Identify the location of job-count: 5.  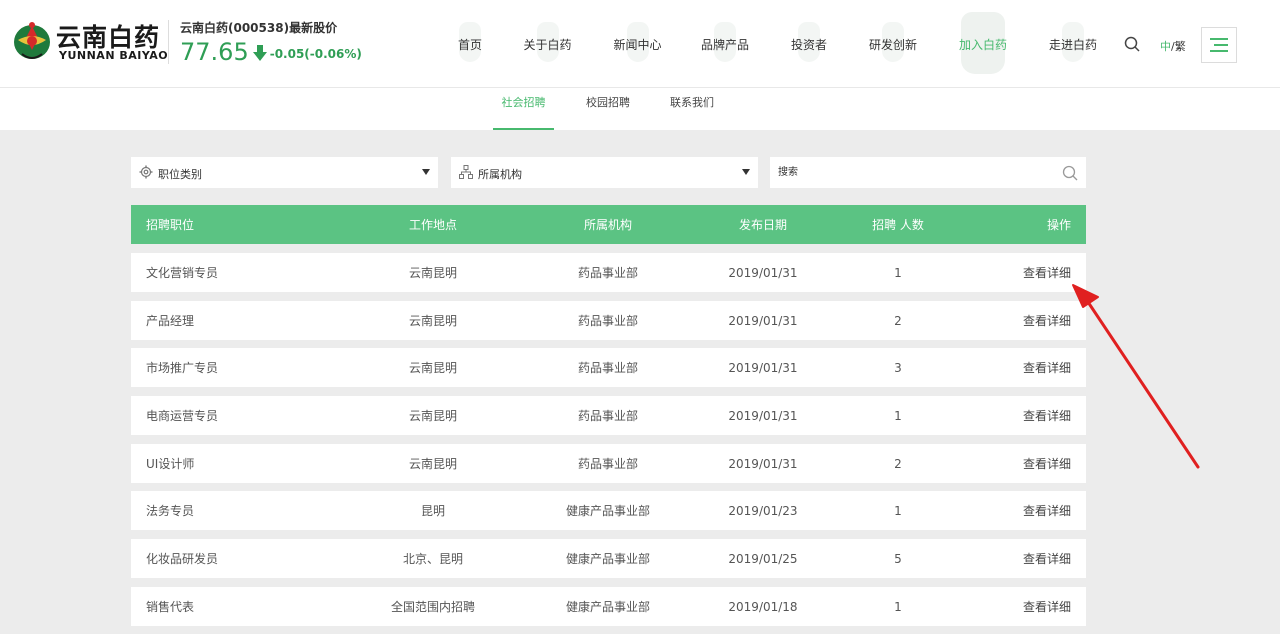
(898, 558).